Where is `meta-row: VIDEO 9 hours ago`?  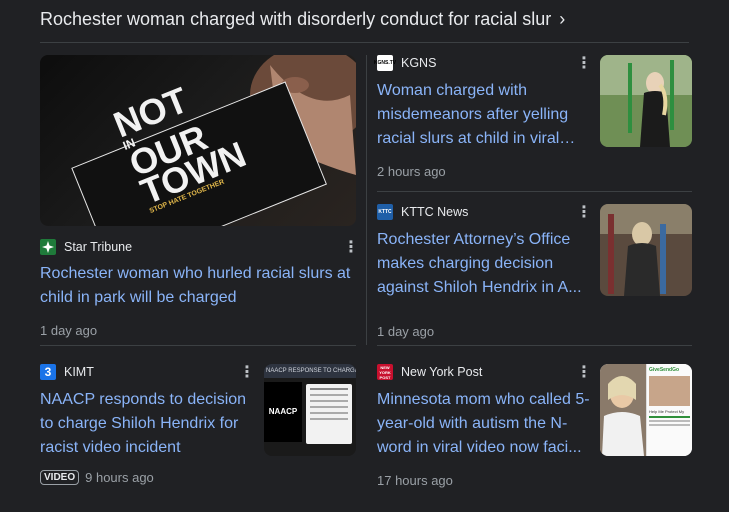 meta-row: VIDEO 9 hours ago is located at coordinates (97, 477).